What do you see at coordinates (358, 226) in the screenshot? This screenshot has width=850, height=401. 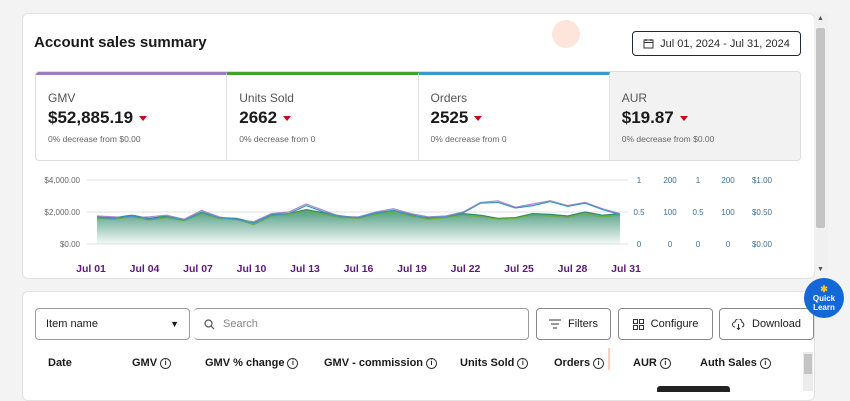 I see `area-fill` at bounding box center [358, 226].